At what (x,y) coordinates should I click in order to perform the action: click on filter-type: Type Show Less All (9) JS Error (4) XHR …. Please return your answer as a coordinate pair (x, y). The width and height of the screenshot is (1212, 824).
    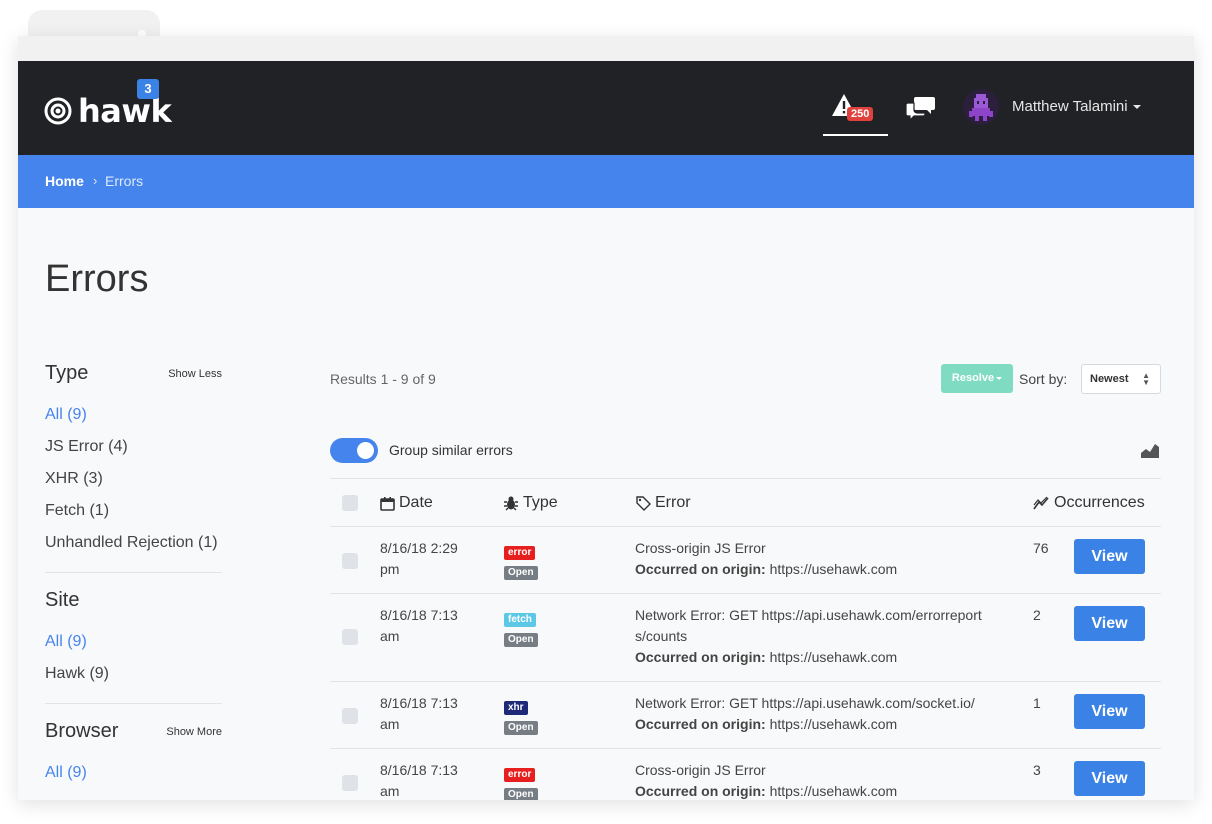
    Looking at the image, I should click on (133, 457).